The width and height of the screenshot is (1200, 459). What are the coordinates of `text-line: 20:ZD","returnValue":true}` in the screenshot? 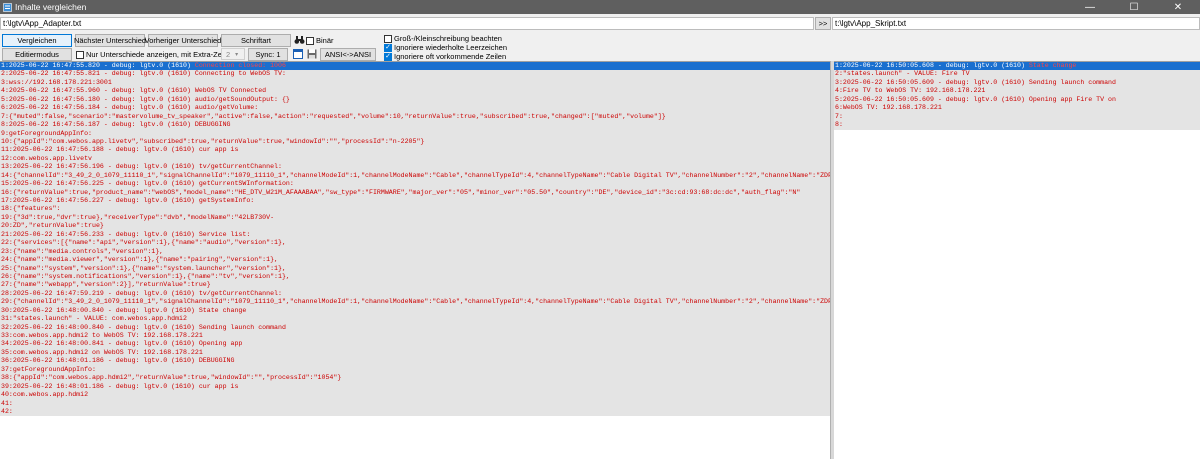 It's located at (415, 226).